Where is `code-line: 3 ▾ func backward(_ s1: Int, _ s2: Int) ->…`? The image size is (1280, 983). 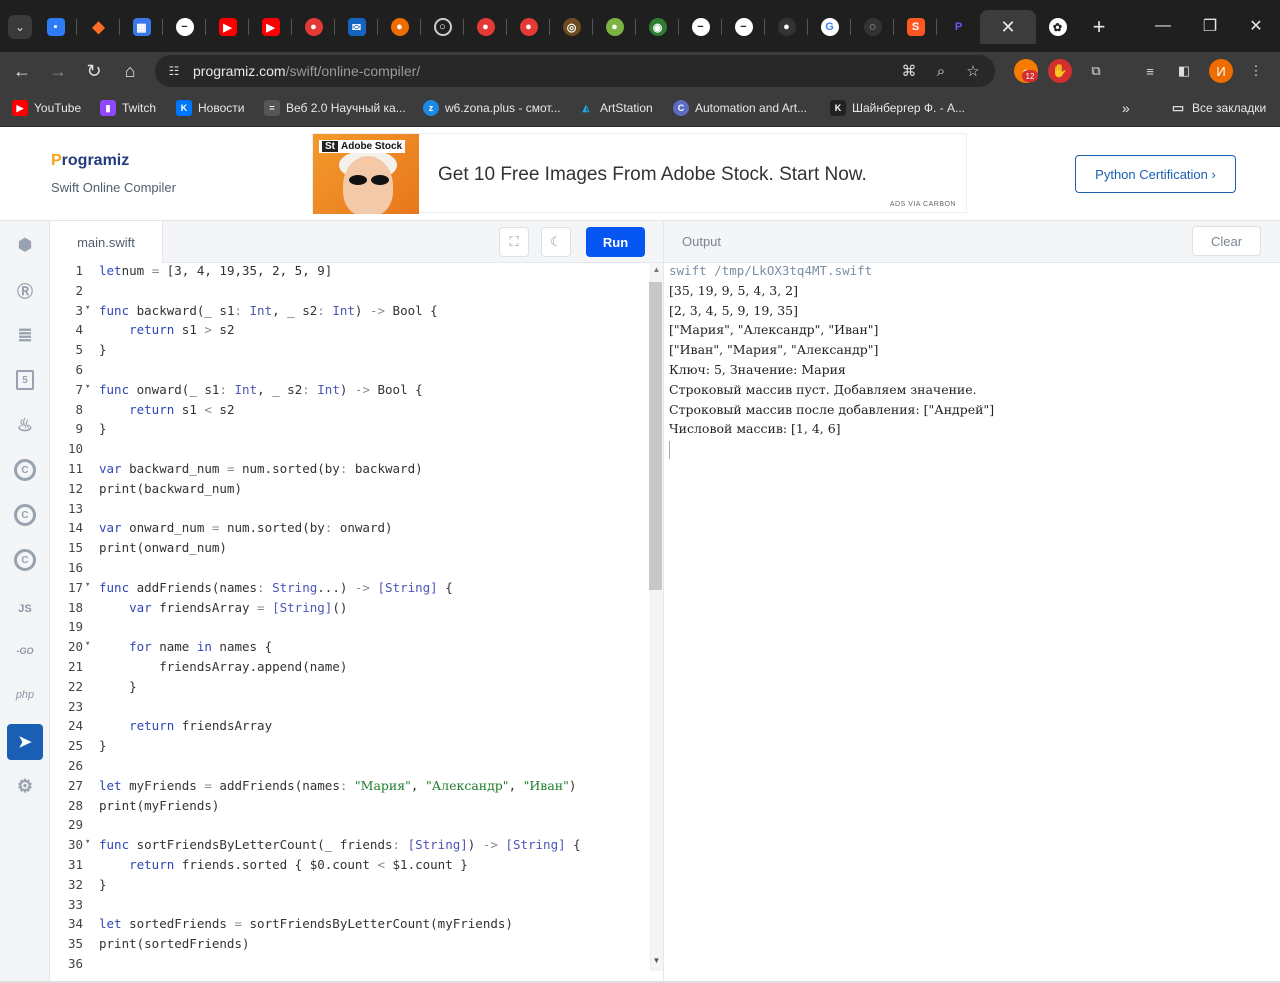
code-line: 3 ▾ func backward(_ s1: Int, _ s2: Int) ->… is located at coordinates (350, 313).